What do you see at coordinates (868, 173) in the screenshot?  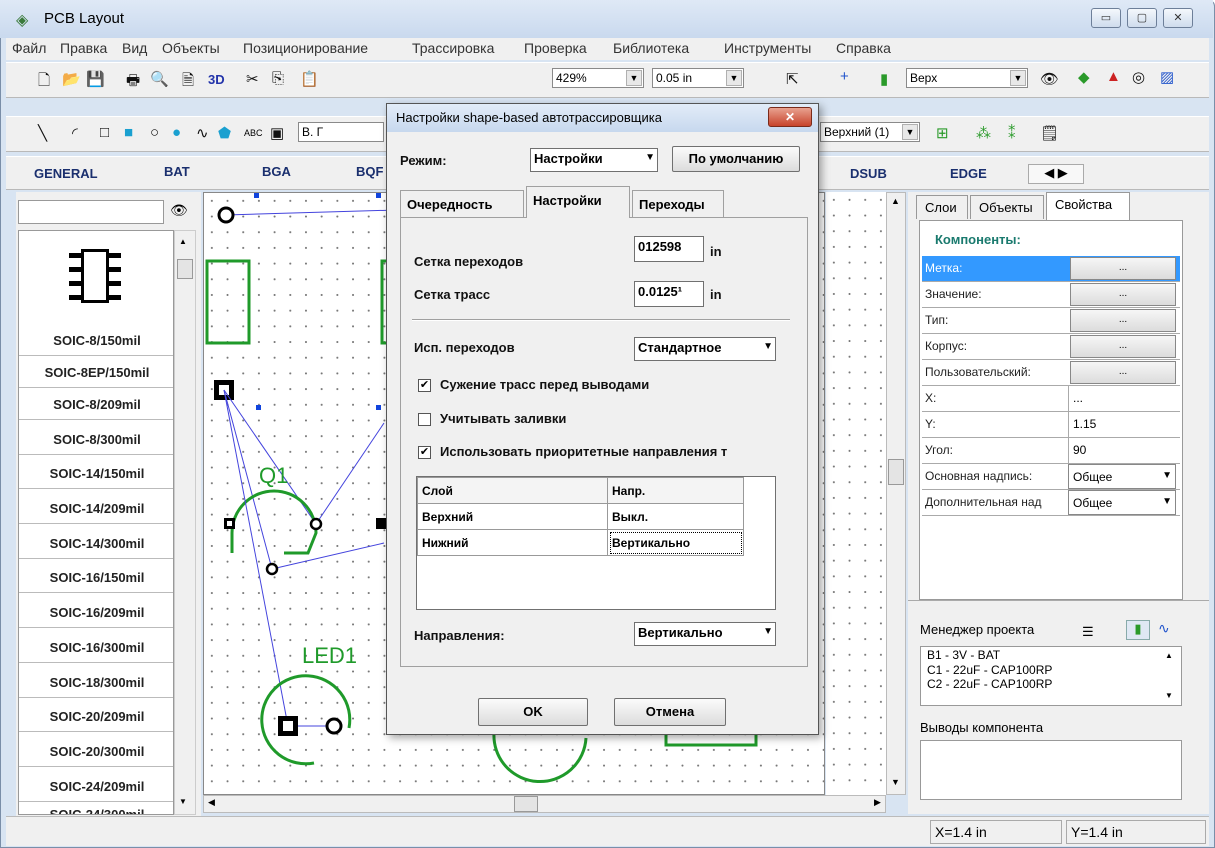 I see `tab-dsub: DSUB` at bounding box center [868, 173].